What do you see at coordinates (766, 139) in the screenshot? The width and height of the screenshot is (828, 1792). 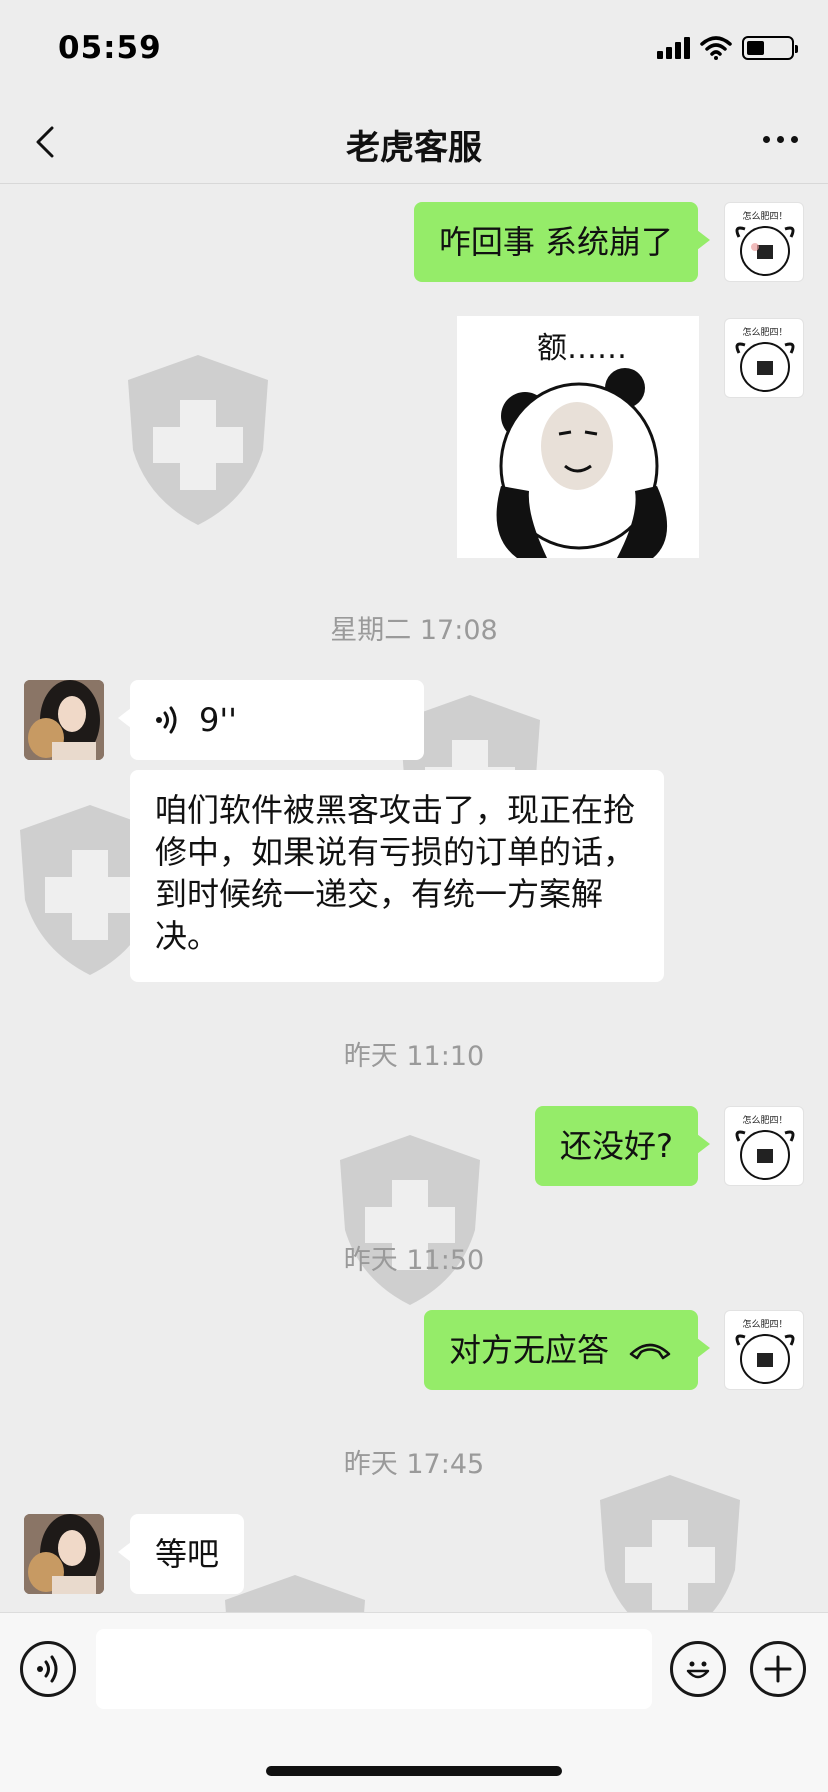 I see `more-icon` at bounding box center [766, 139].